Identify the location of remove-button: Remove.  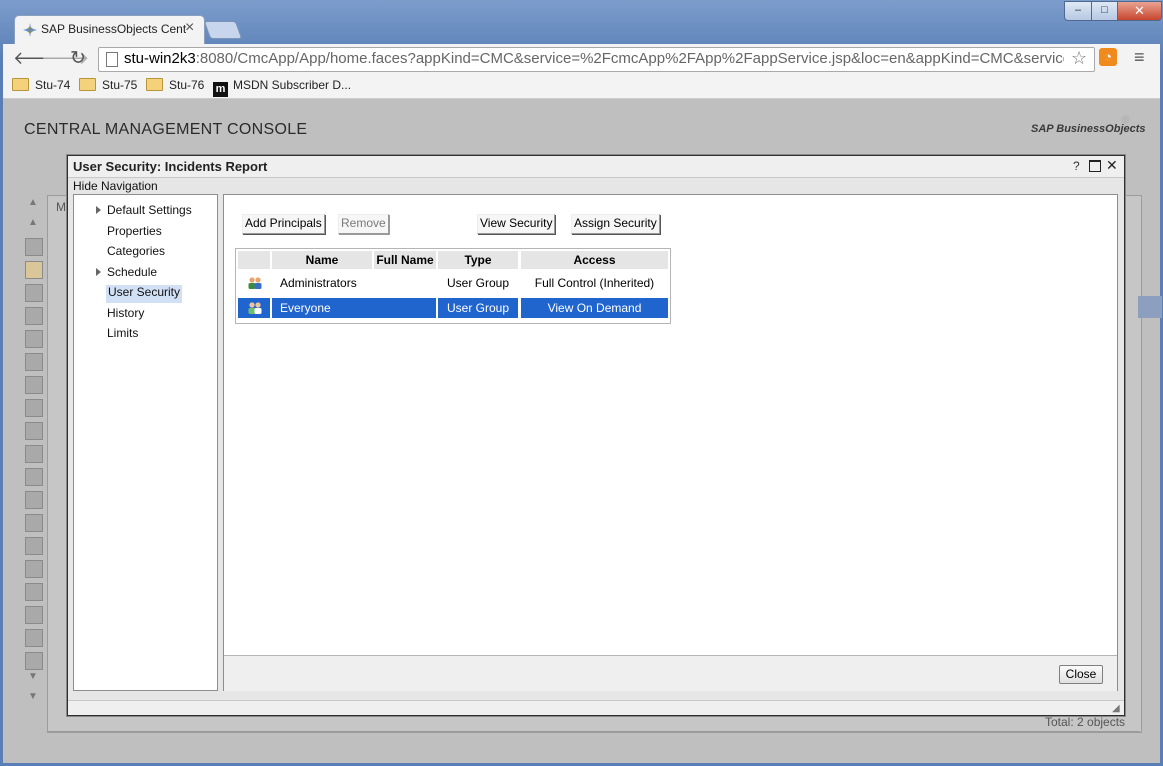
(363, 224).